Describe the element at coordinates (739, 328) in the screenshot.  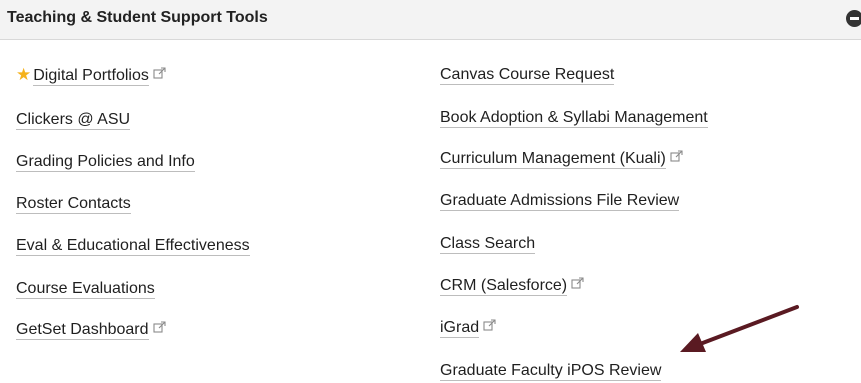
I see `arrow-pointer-icon` at that location.